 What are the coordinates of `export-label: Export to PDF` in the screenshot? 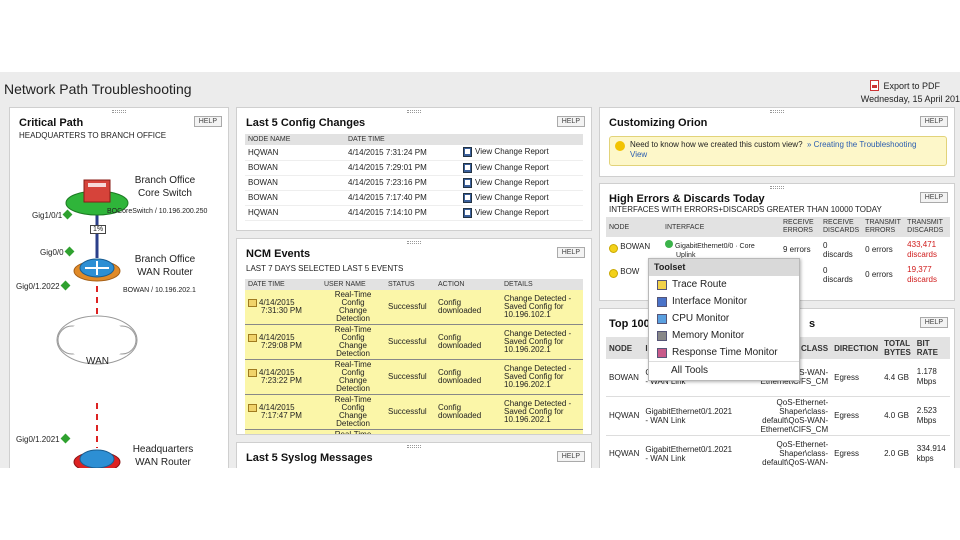 It's located at (911, 86).